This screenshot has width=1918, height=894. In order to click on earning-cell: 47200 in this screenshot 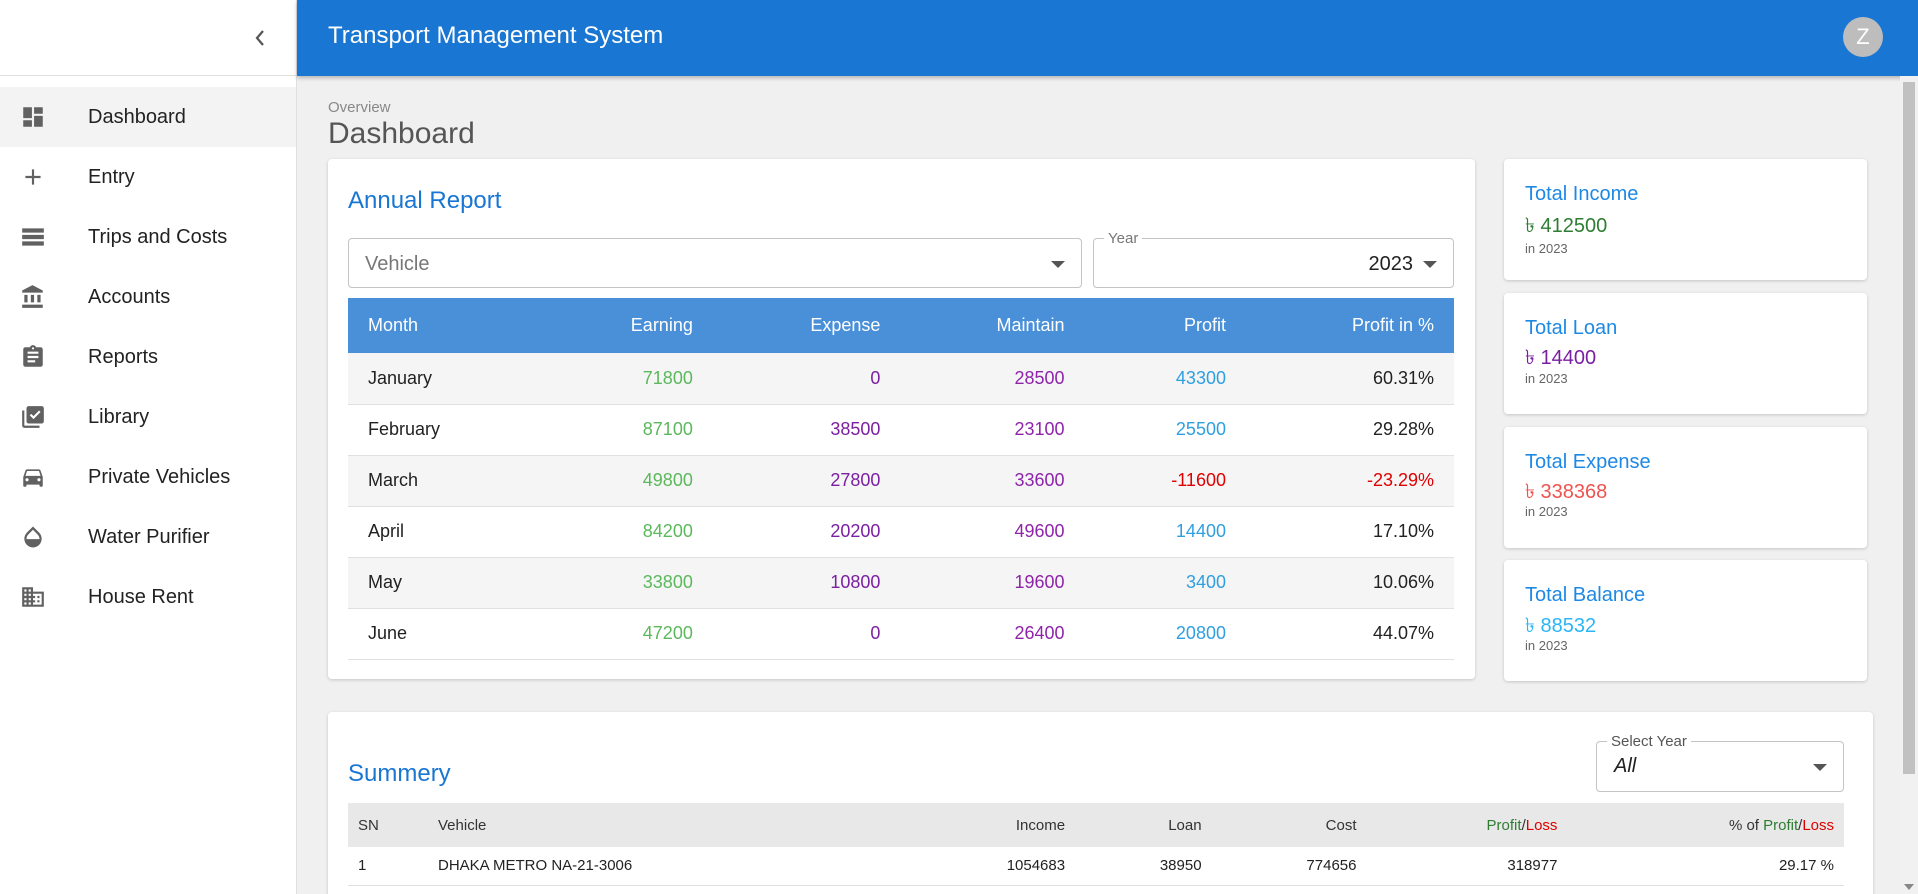, I will do `click(625, 634)`.